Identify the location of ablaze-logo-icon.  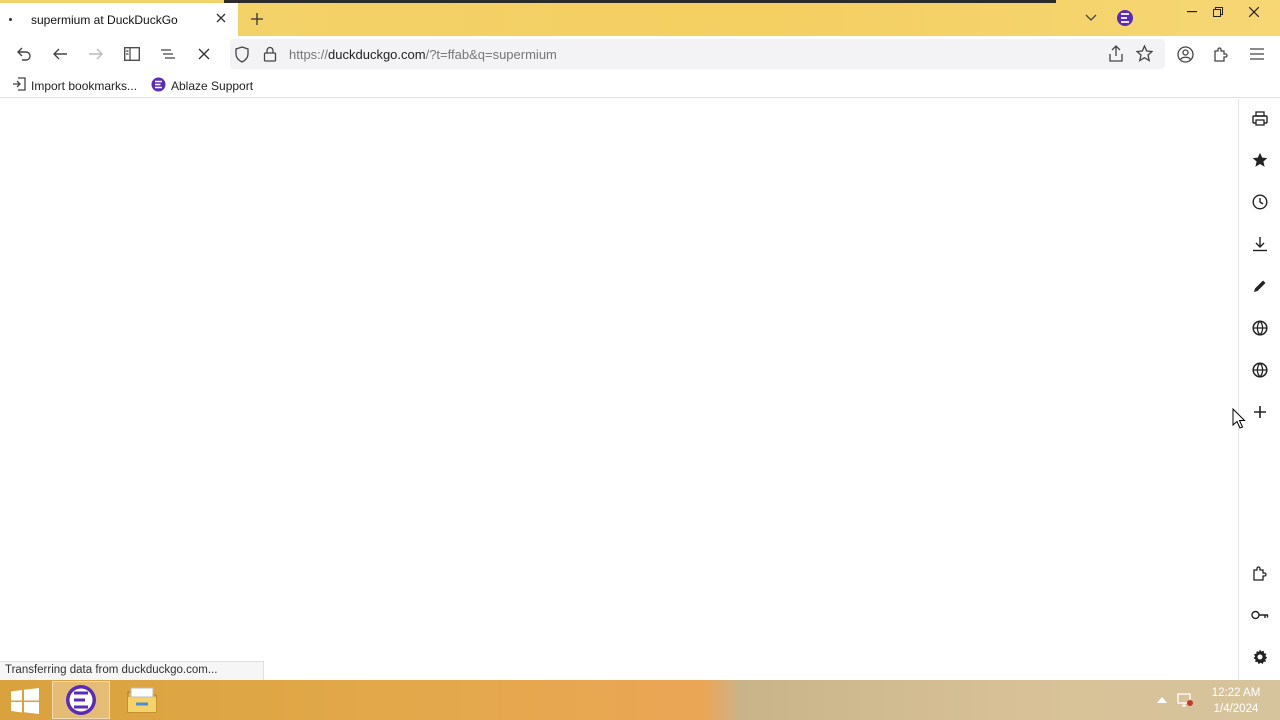
(158, 86).